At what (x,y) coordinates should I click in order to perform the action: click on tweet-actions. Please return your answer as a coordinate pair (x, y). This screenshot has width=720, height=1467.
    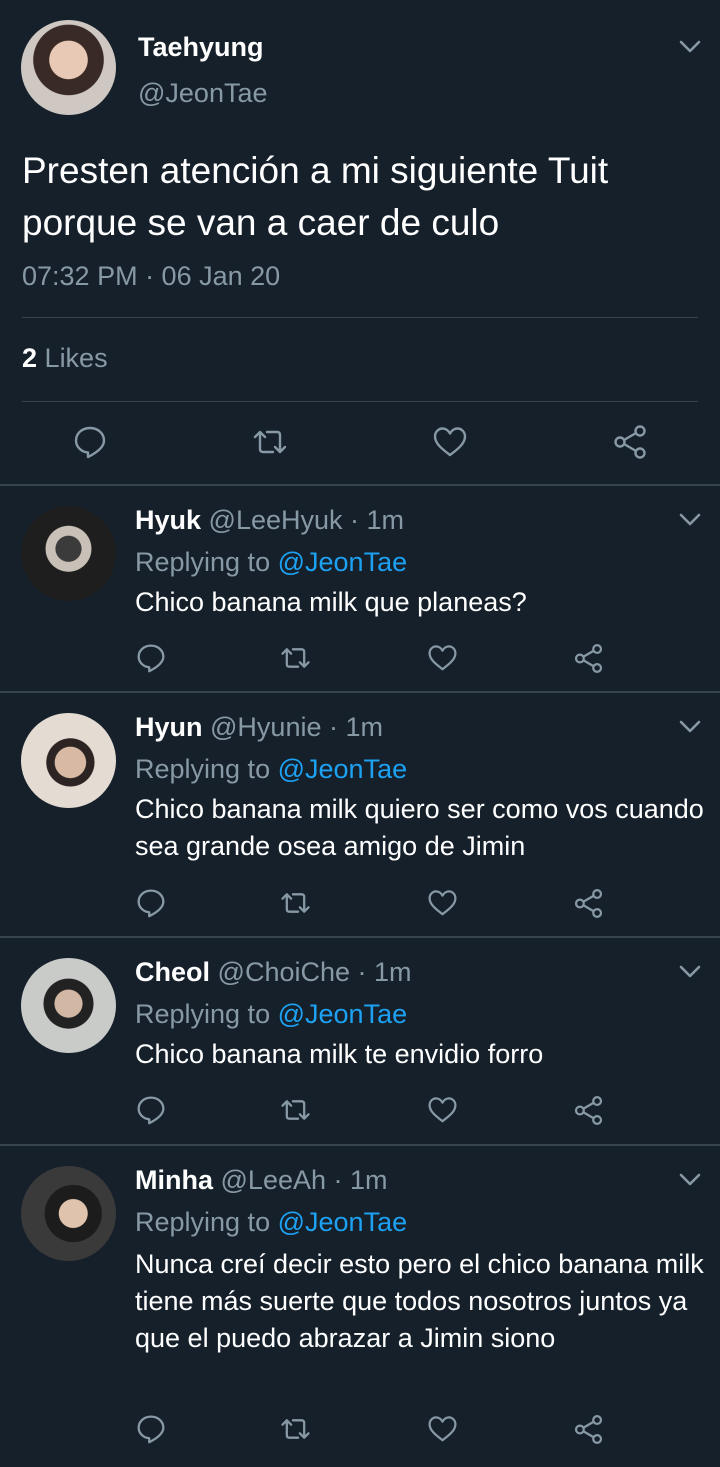
    Looking at the image, I should click on (360, 442).